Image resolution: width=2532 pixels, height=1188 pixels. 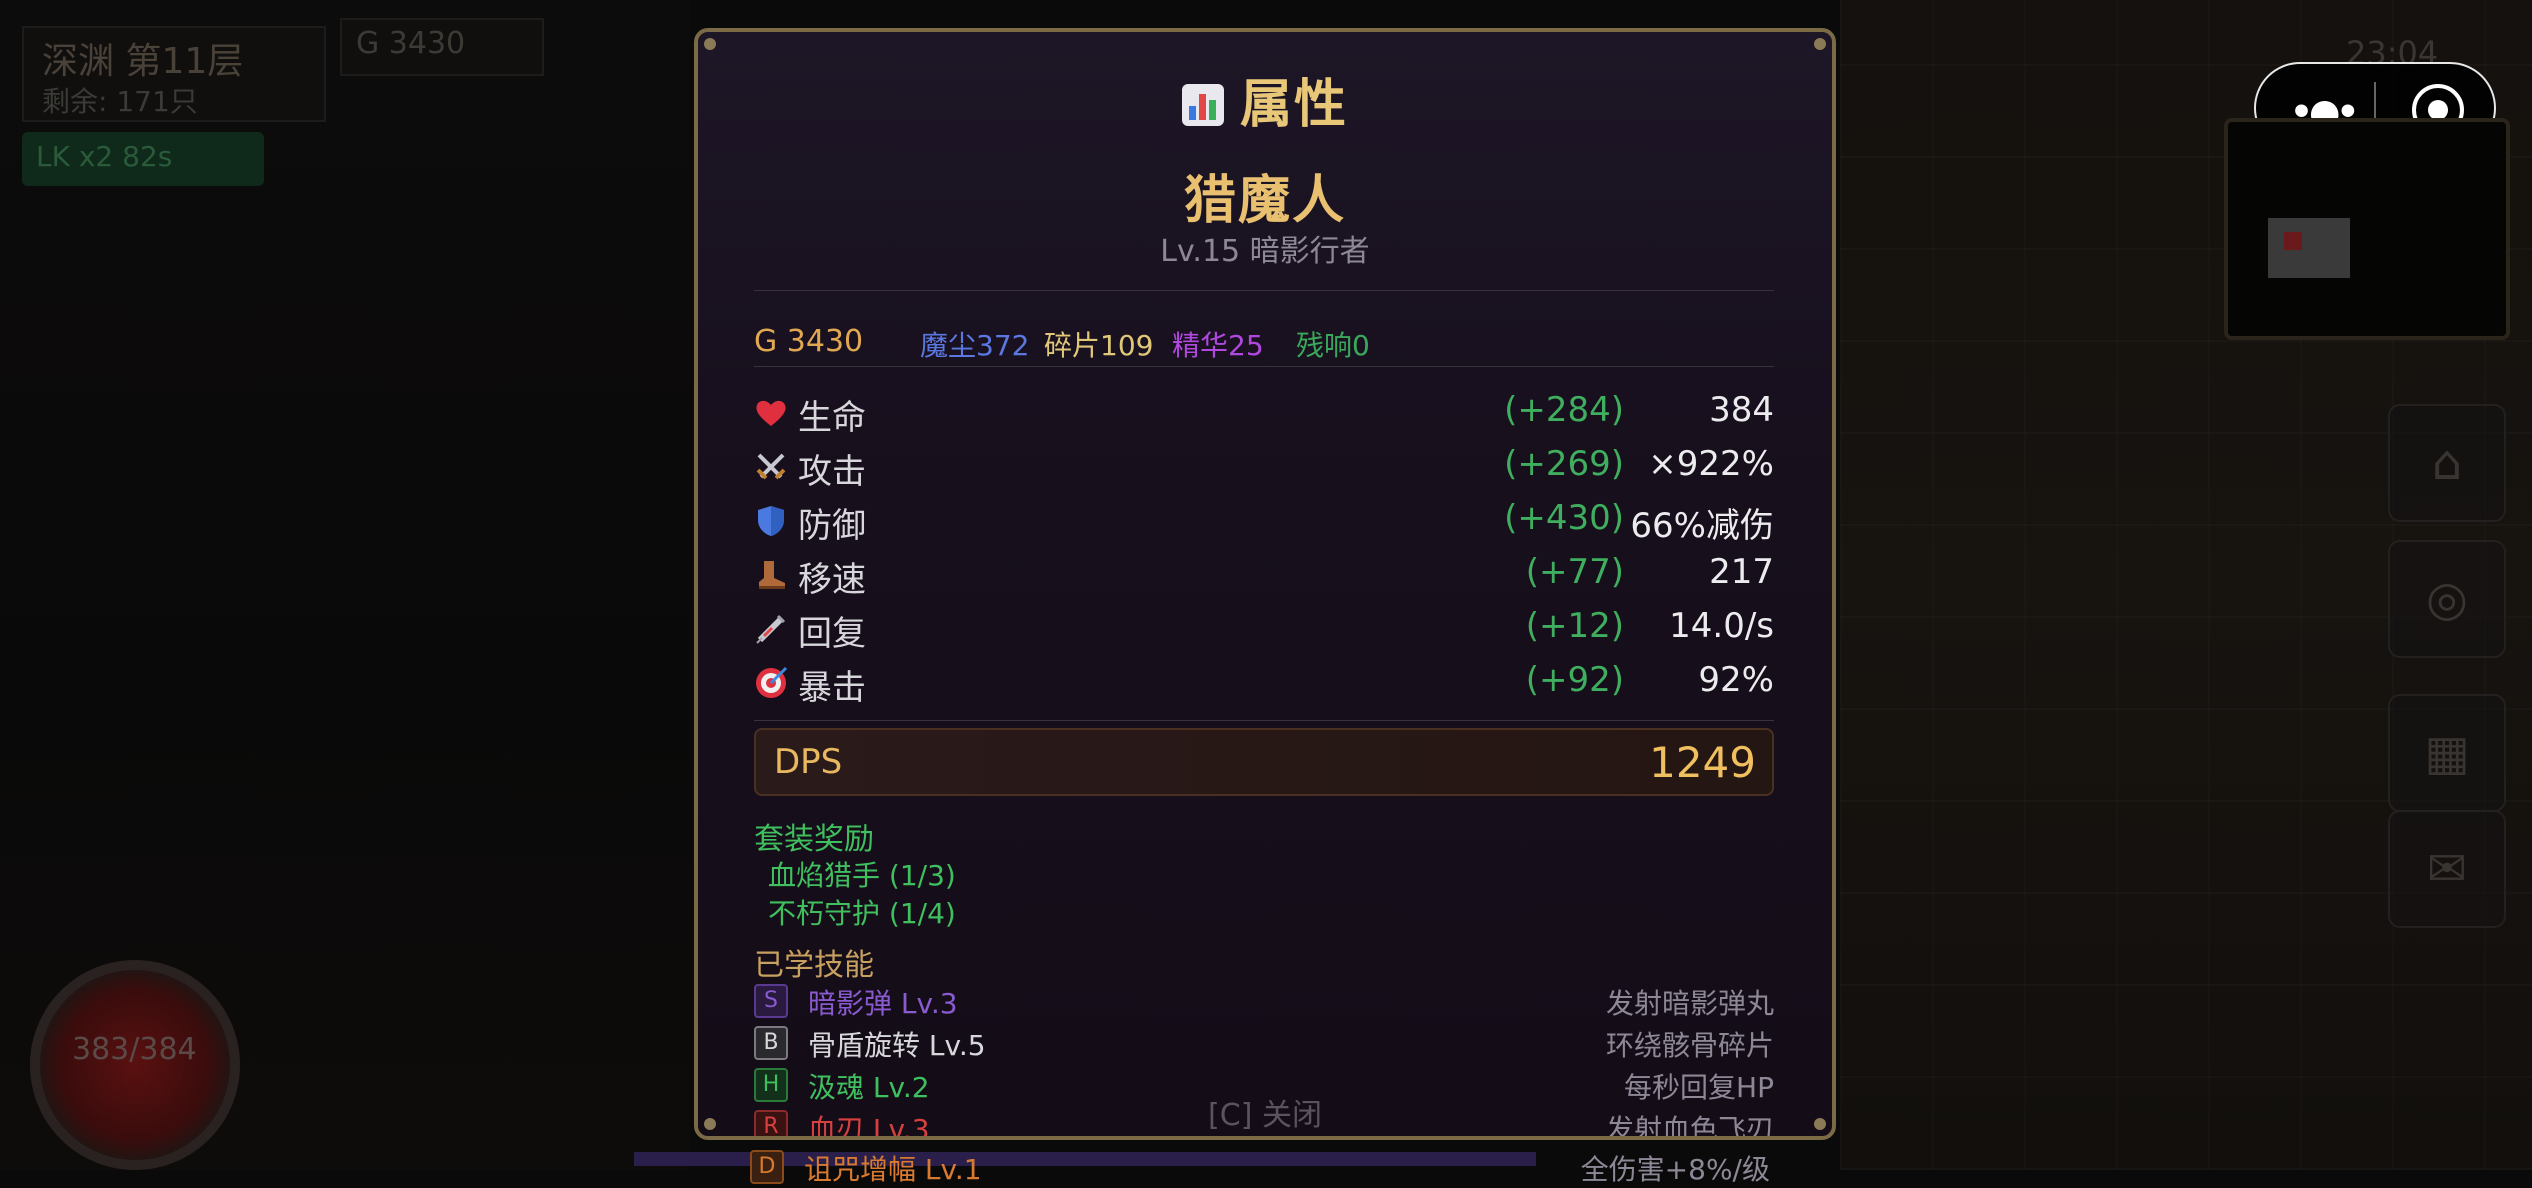 I want to click on stat-row-speed: 移速 (+77) 217, so click(x=1264, y=579).